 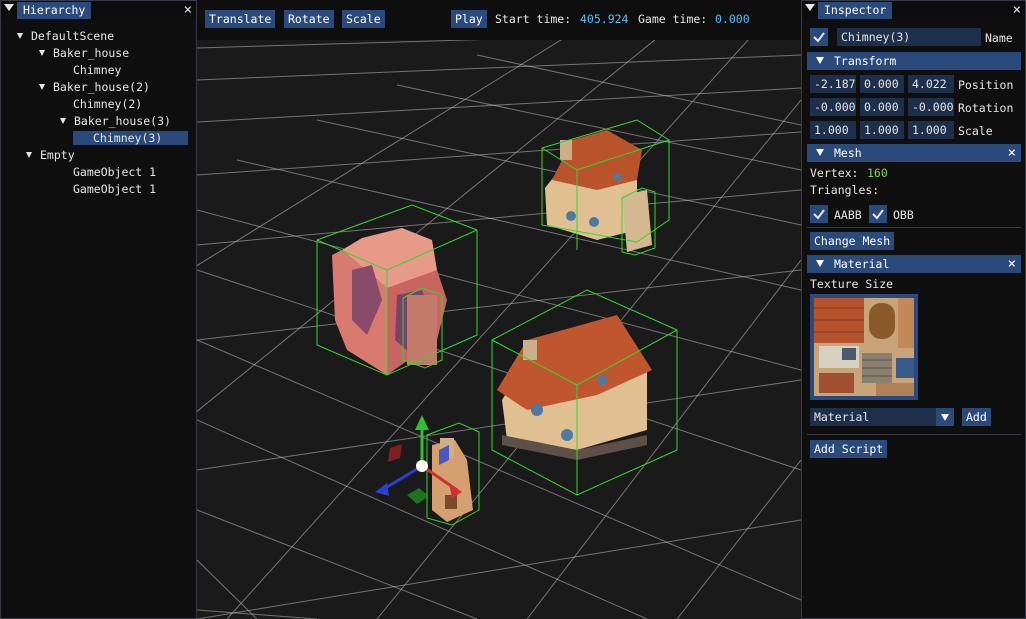 I want to click on inspector-title: Inspector, so click(x=855, y=10).